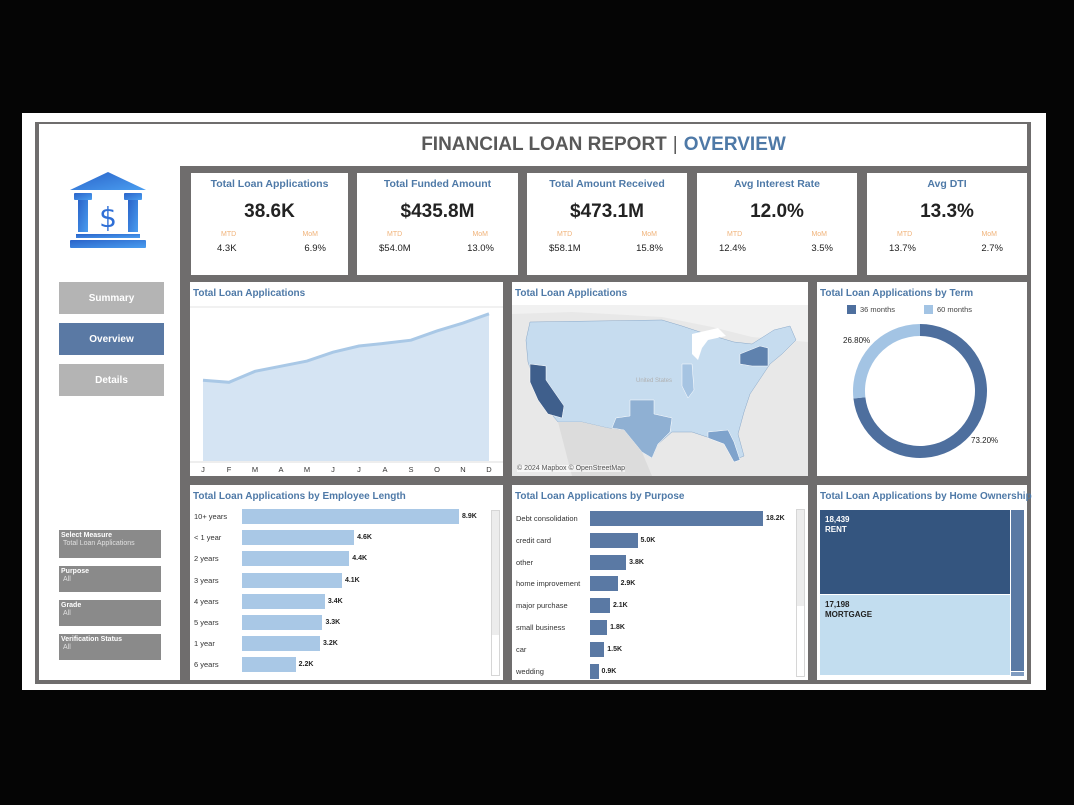 The image size is (1074, 805). I want to click on kpi-mom-value: 2.7%, so click(992, 248).